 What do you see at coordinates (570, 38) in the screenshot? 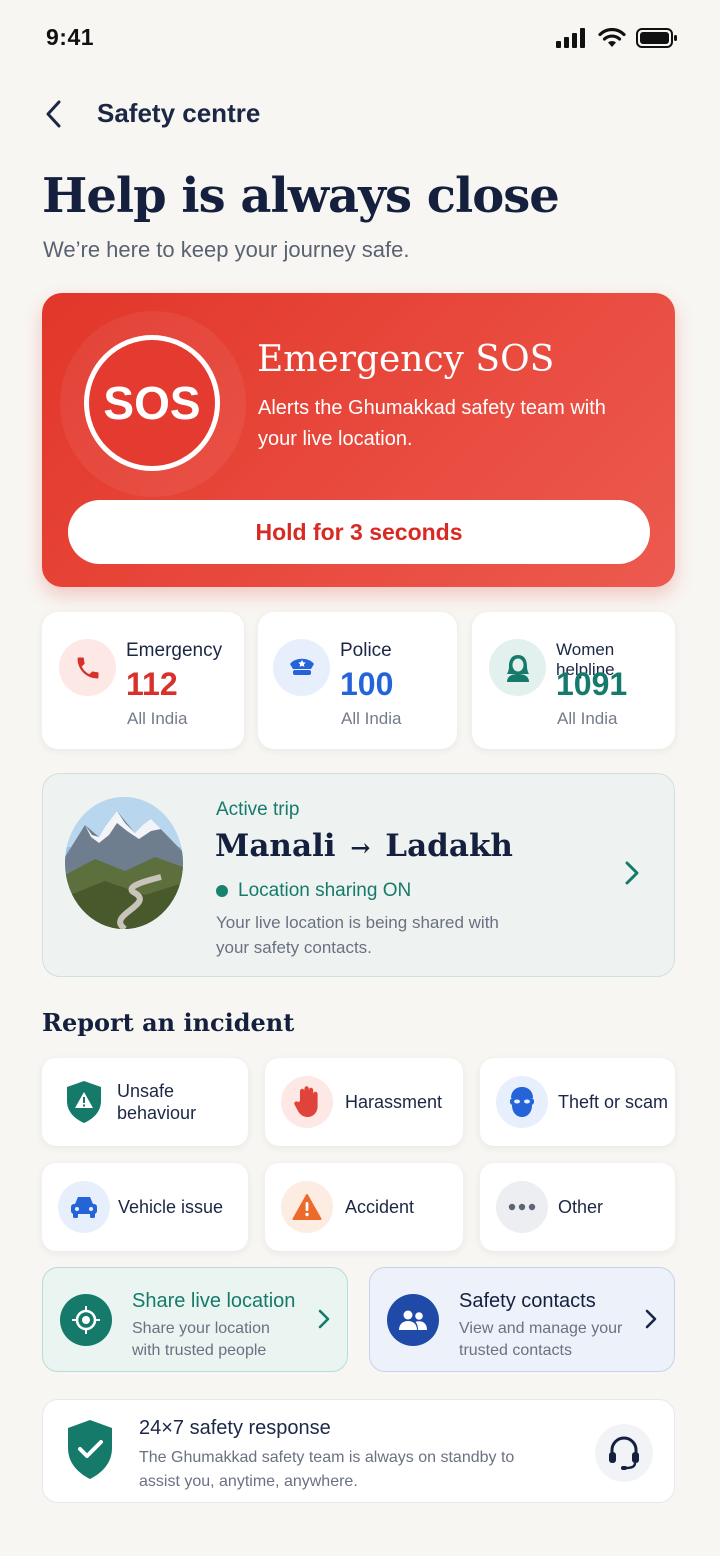
I see `signal-icon` at bounding box center [570, 38].